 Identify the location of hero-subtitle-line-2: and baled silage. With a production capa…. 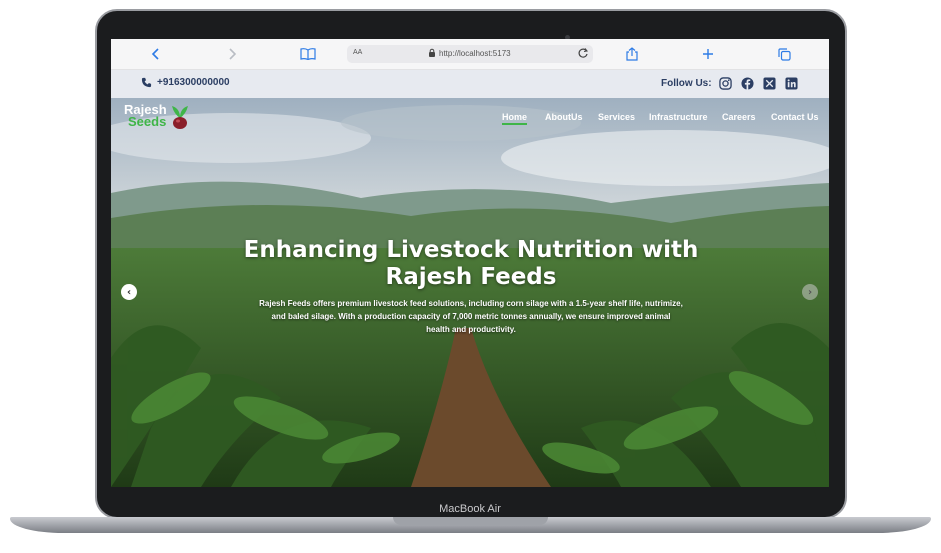
(471, 316).